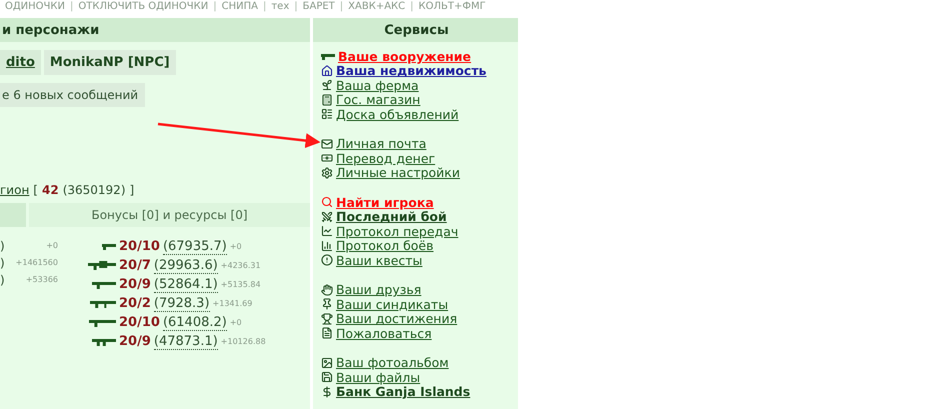 Image resolution: width=930 pixels, height=409 pixels. Describe the element at coordinates (110, 62) in the screenshot. I see `character-button: MonikaNP [NPC]` at that location.